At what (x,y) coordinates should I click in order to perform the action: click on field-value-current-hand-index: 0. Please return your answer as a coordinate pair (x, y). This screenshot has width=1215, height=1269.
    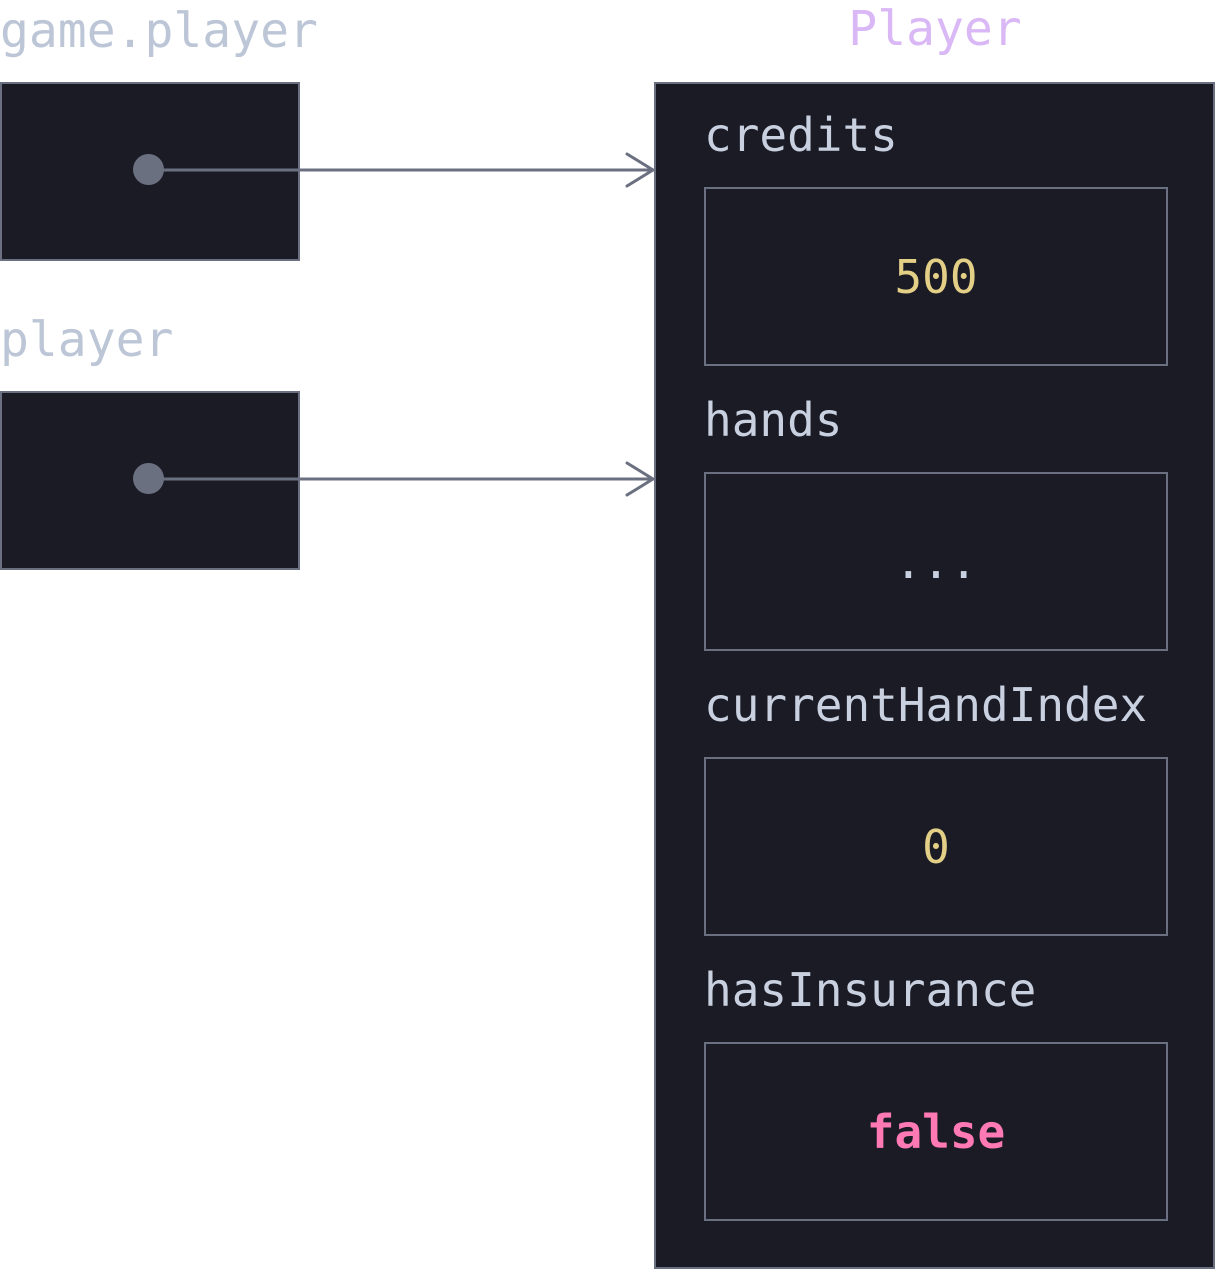
    Looking at the image, I should click on (936, 846).